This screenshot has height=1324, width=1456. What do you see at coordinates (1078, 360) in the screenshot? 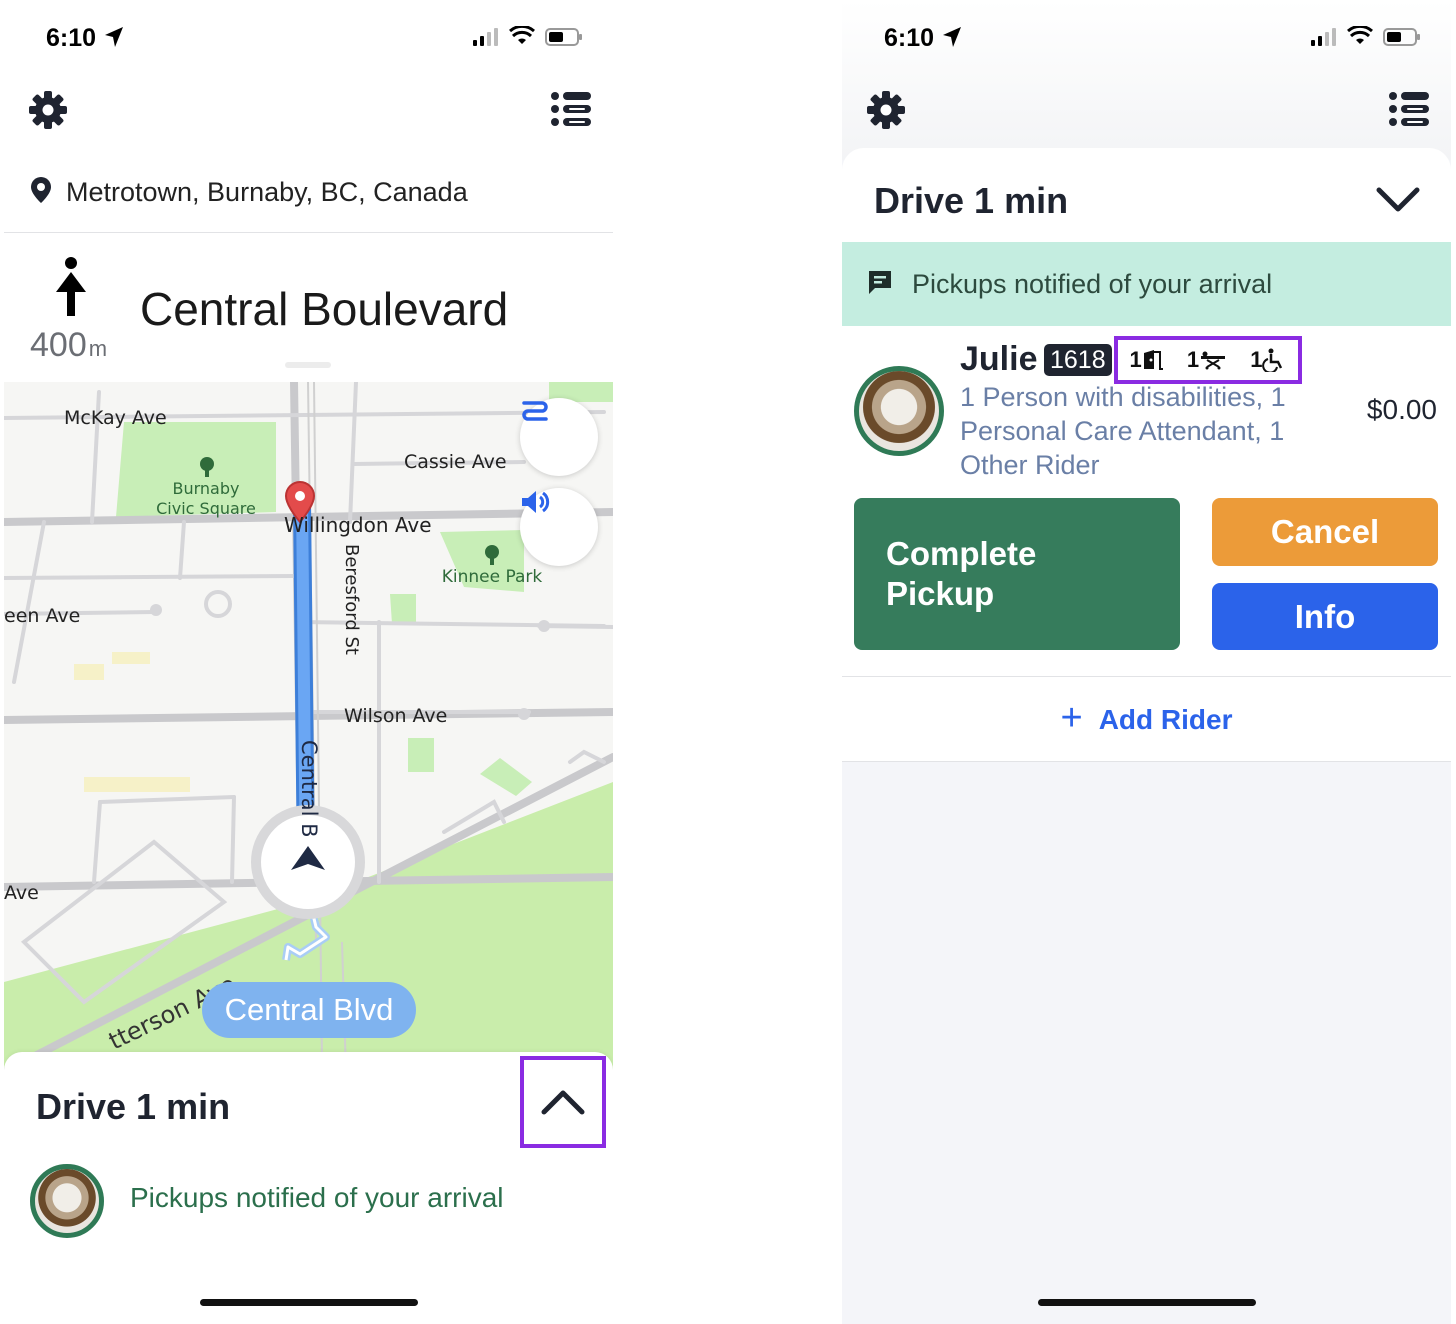
I see `rider-id-badge: 1618` at bounding box center [1078, 360].